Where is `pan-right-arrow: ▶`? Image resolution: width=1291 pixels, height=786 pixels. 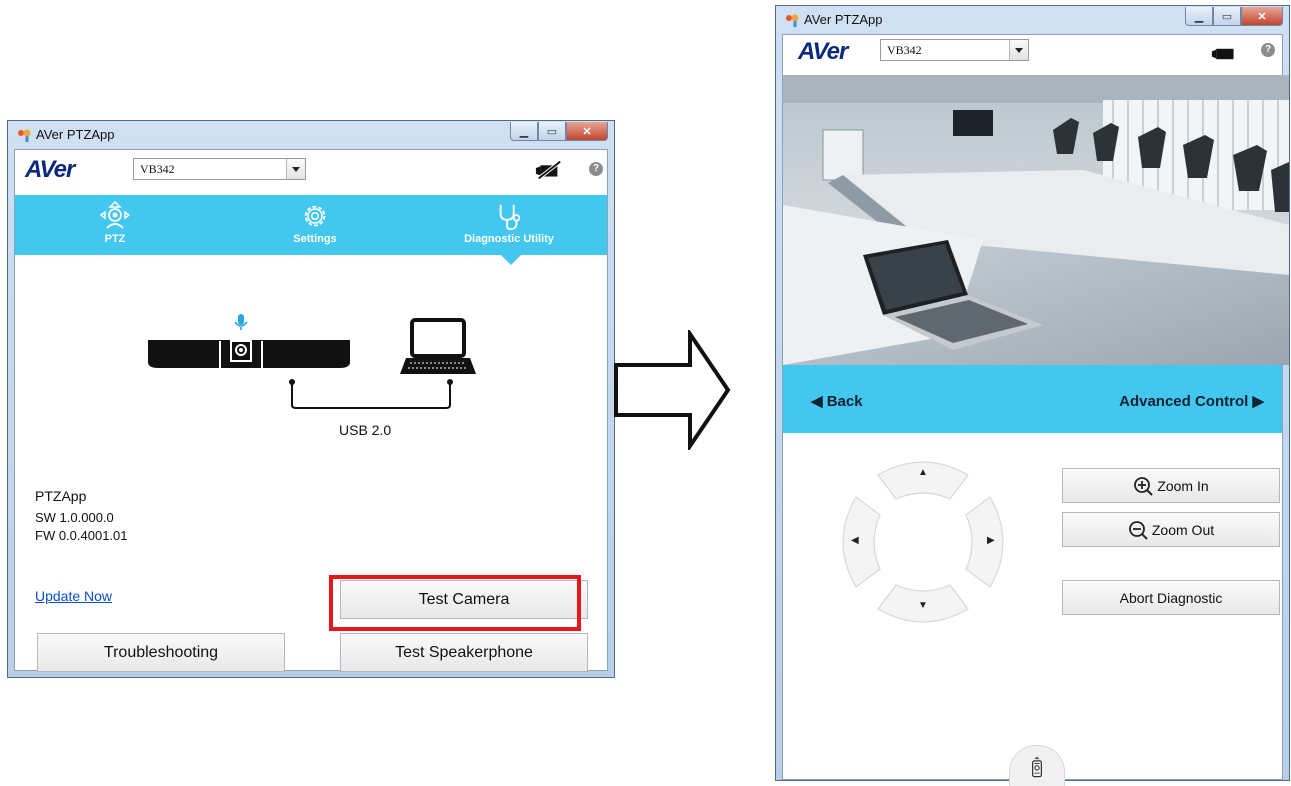
pan-right-arrow: ▶ is located at coordinates (991, 540).